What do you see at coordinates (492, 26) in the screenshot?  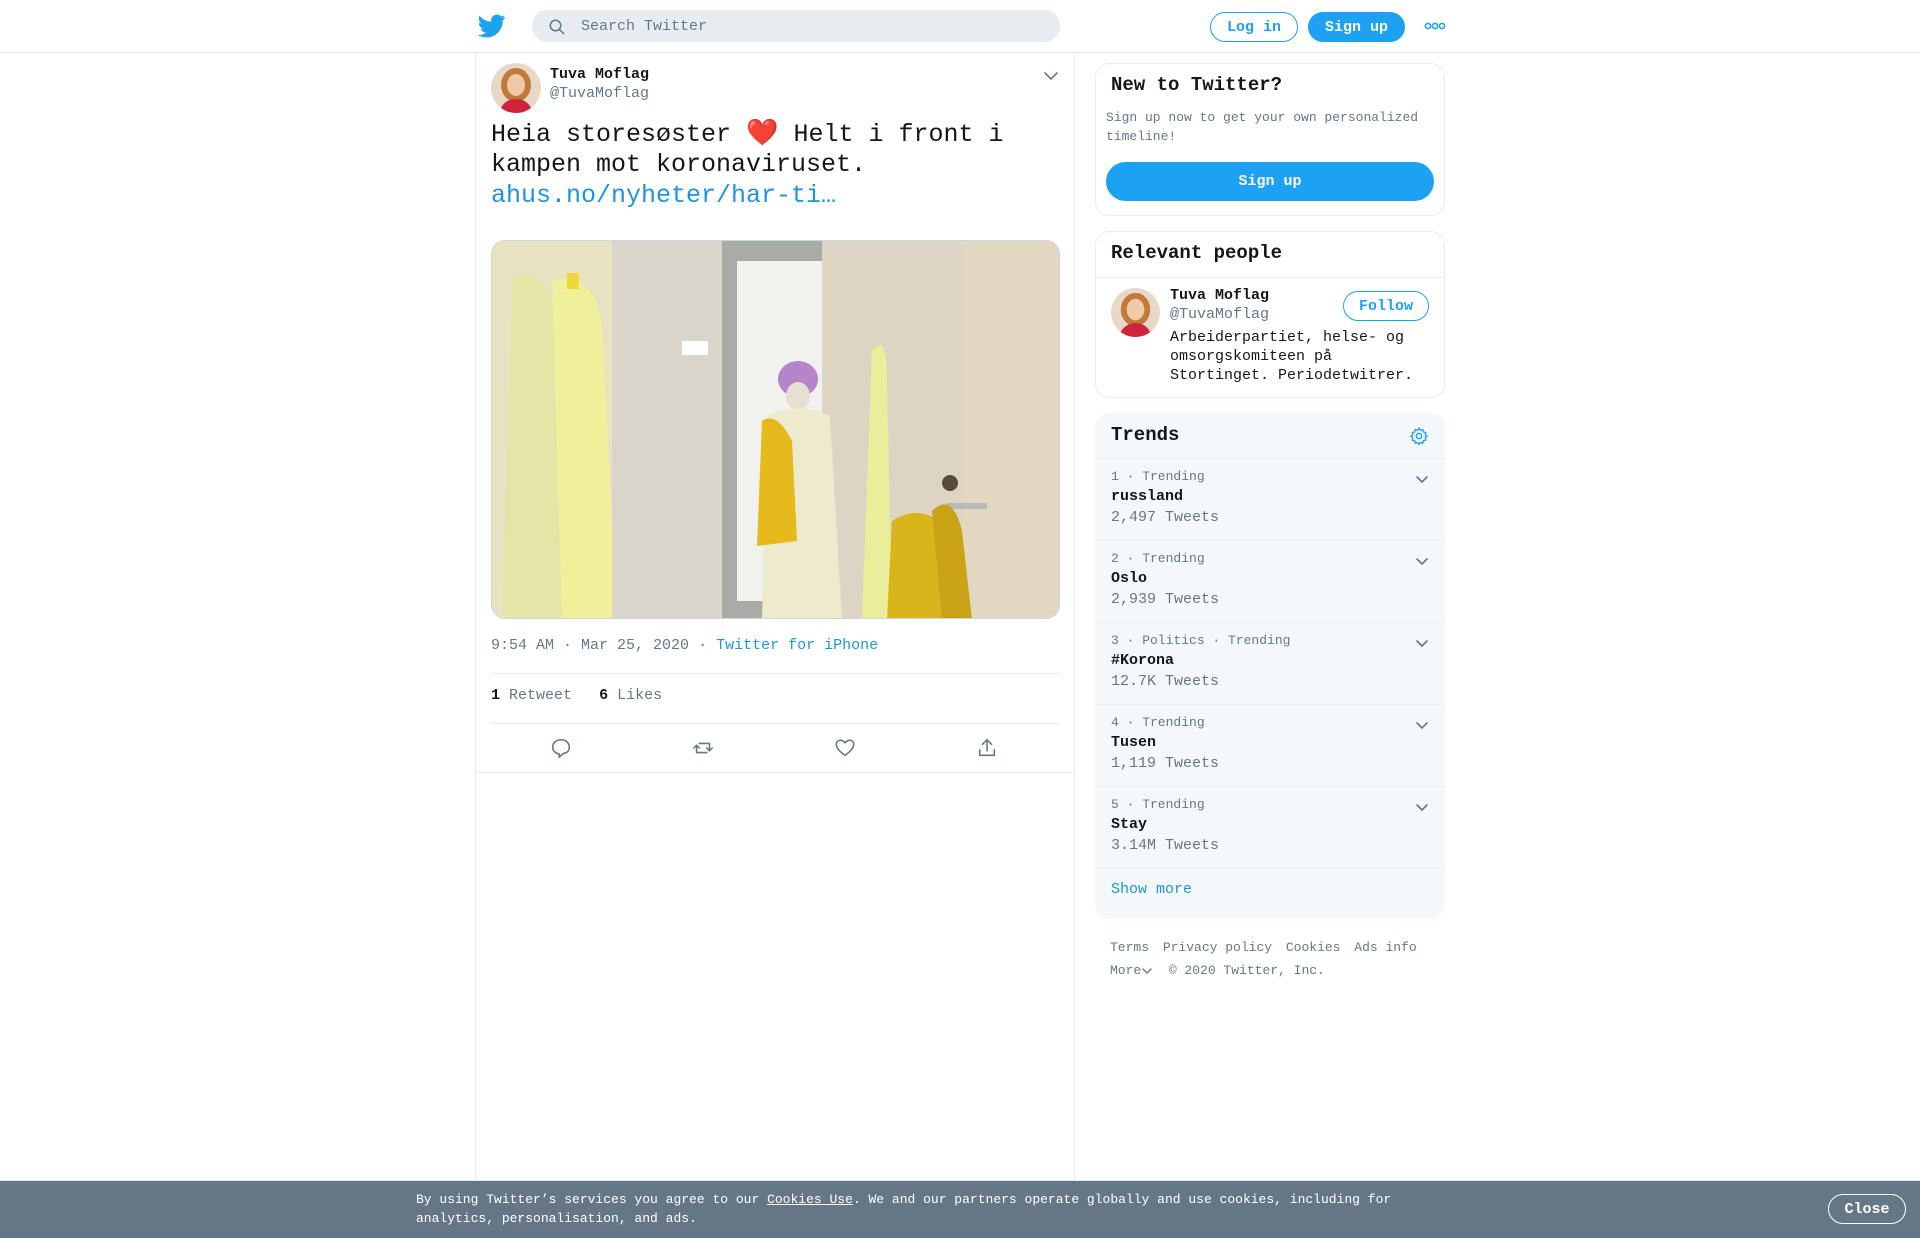 I see `twitter-logo-icon` at bounding box center [492, 26].